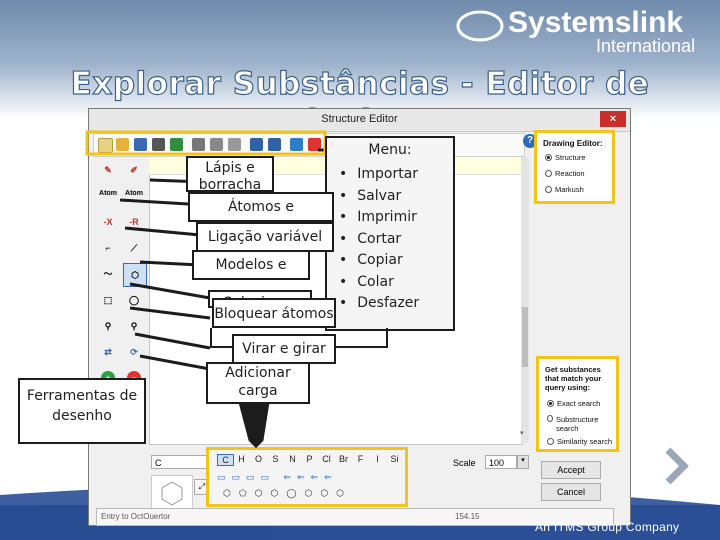  I want to click on new-icon, so click(105, 145).